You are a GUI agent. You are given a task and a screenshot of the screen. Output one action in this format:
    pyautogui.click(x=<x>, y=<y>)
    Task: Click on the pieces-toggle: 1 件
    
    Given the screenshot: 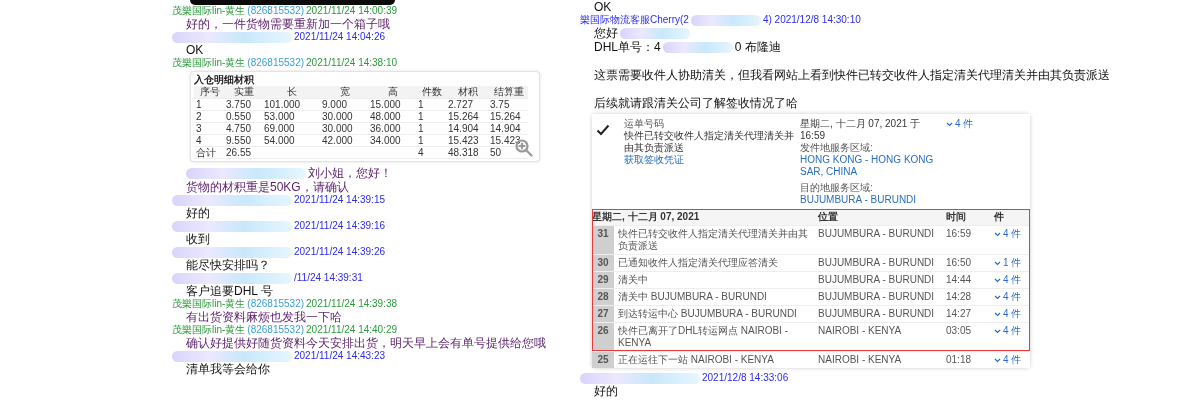 What is the action you would take?
    pyautogui.click(x=1012, y=263)
    